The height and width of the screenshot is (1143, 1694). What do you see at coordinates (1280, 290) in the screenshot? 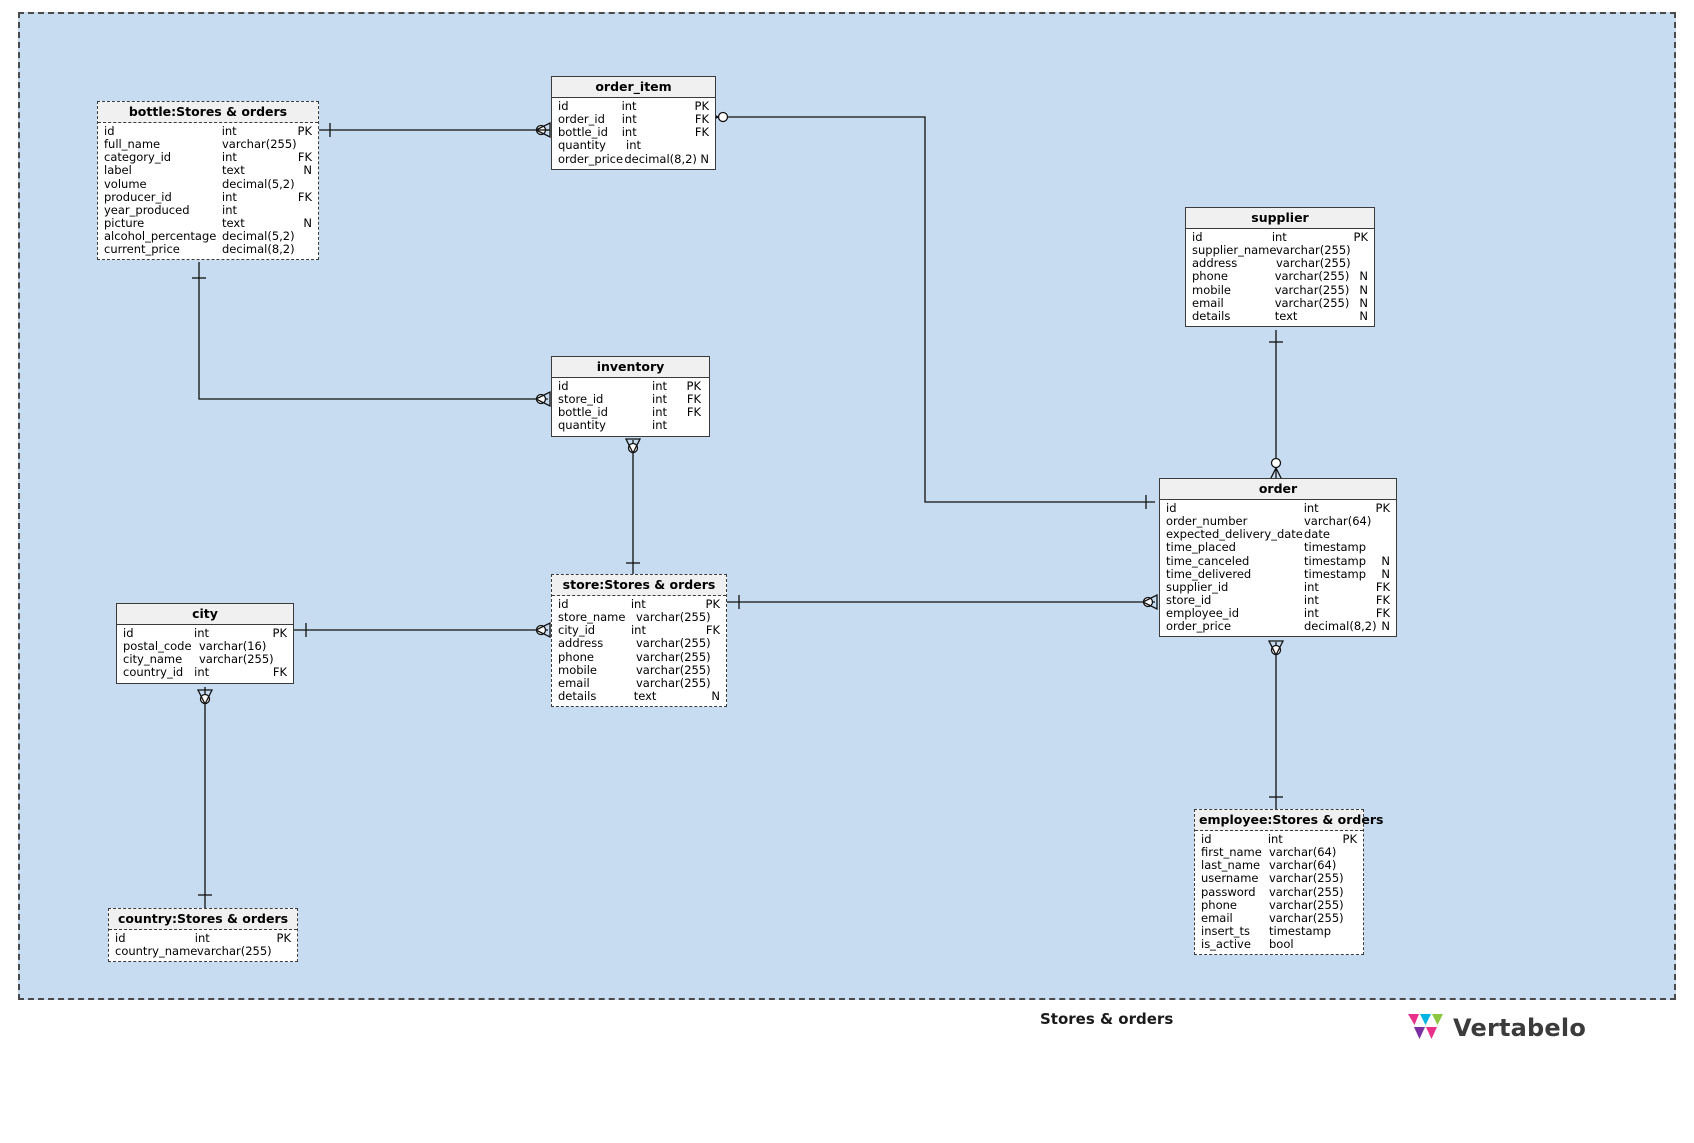
I see `table-row: mobile varchar(255) N` at bounding box center [1280, 290].